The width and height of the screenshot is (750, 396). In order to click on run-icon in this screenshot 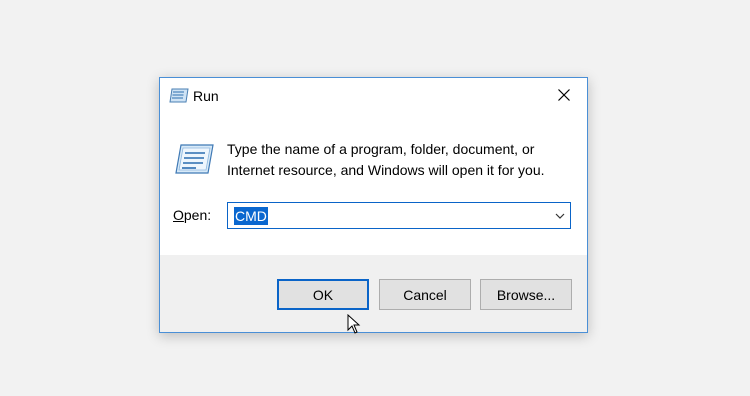, I will do `click(179, 95)`.